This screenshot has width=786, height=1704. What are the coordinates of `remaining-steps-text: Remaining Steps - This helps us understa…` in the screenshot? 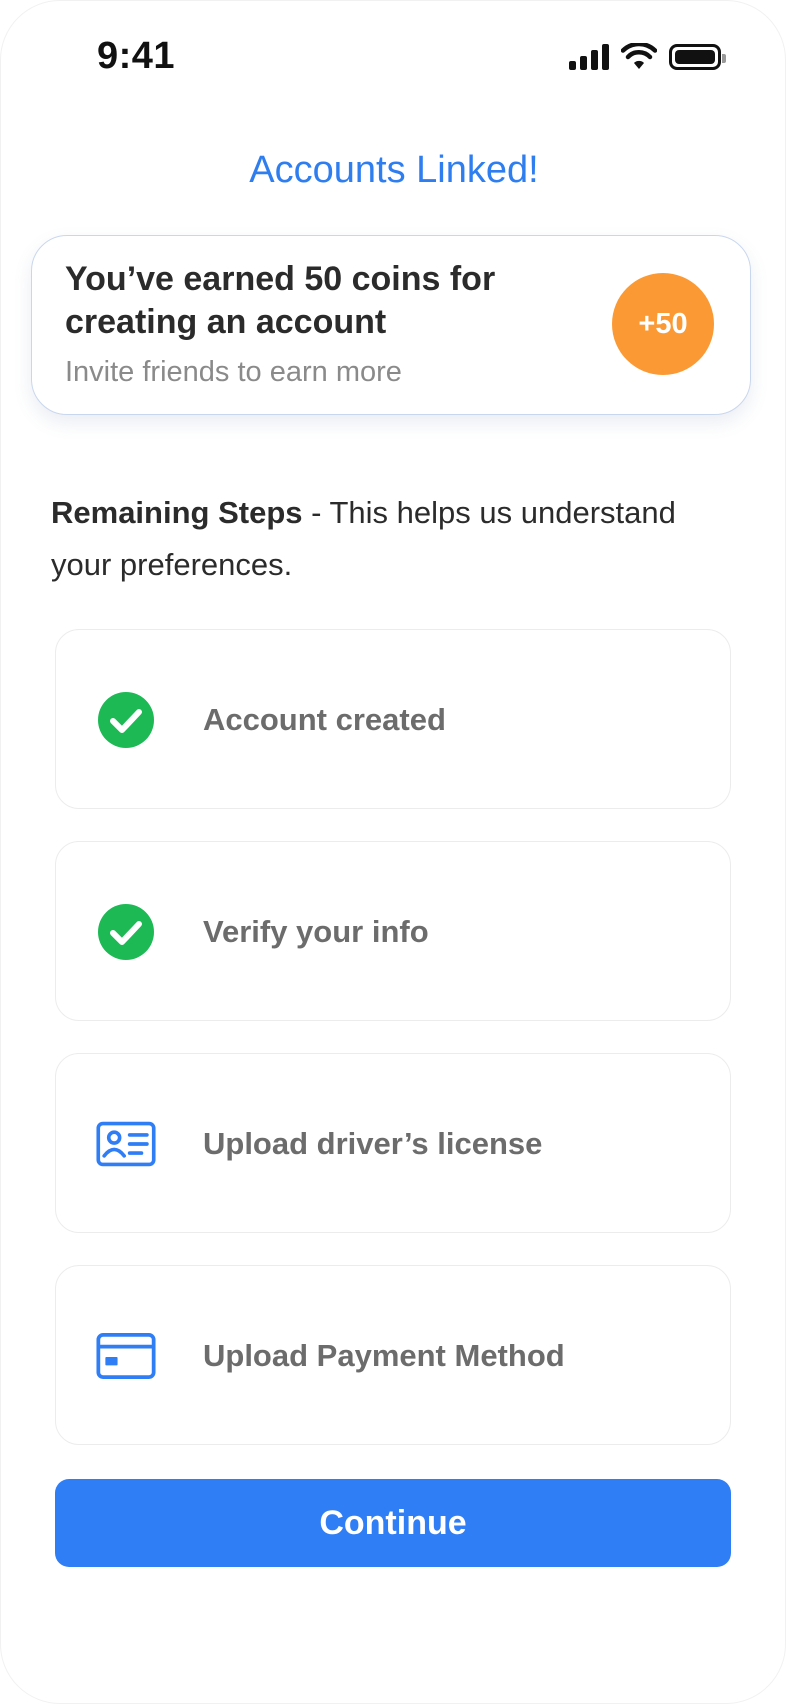 It's located at (396, 539).